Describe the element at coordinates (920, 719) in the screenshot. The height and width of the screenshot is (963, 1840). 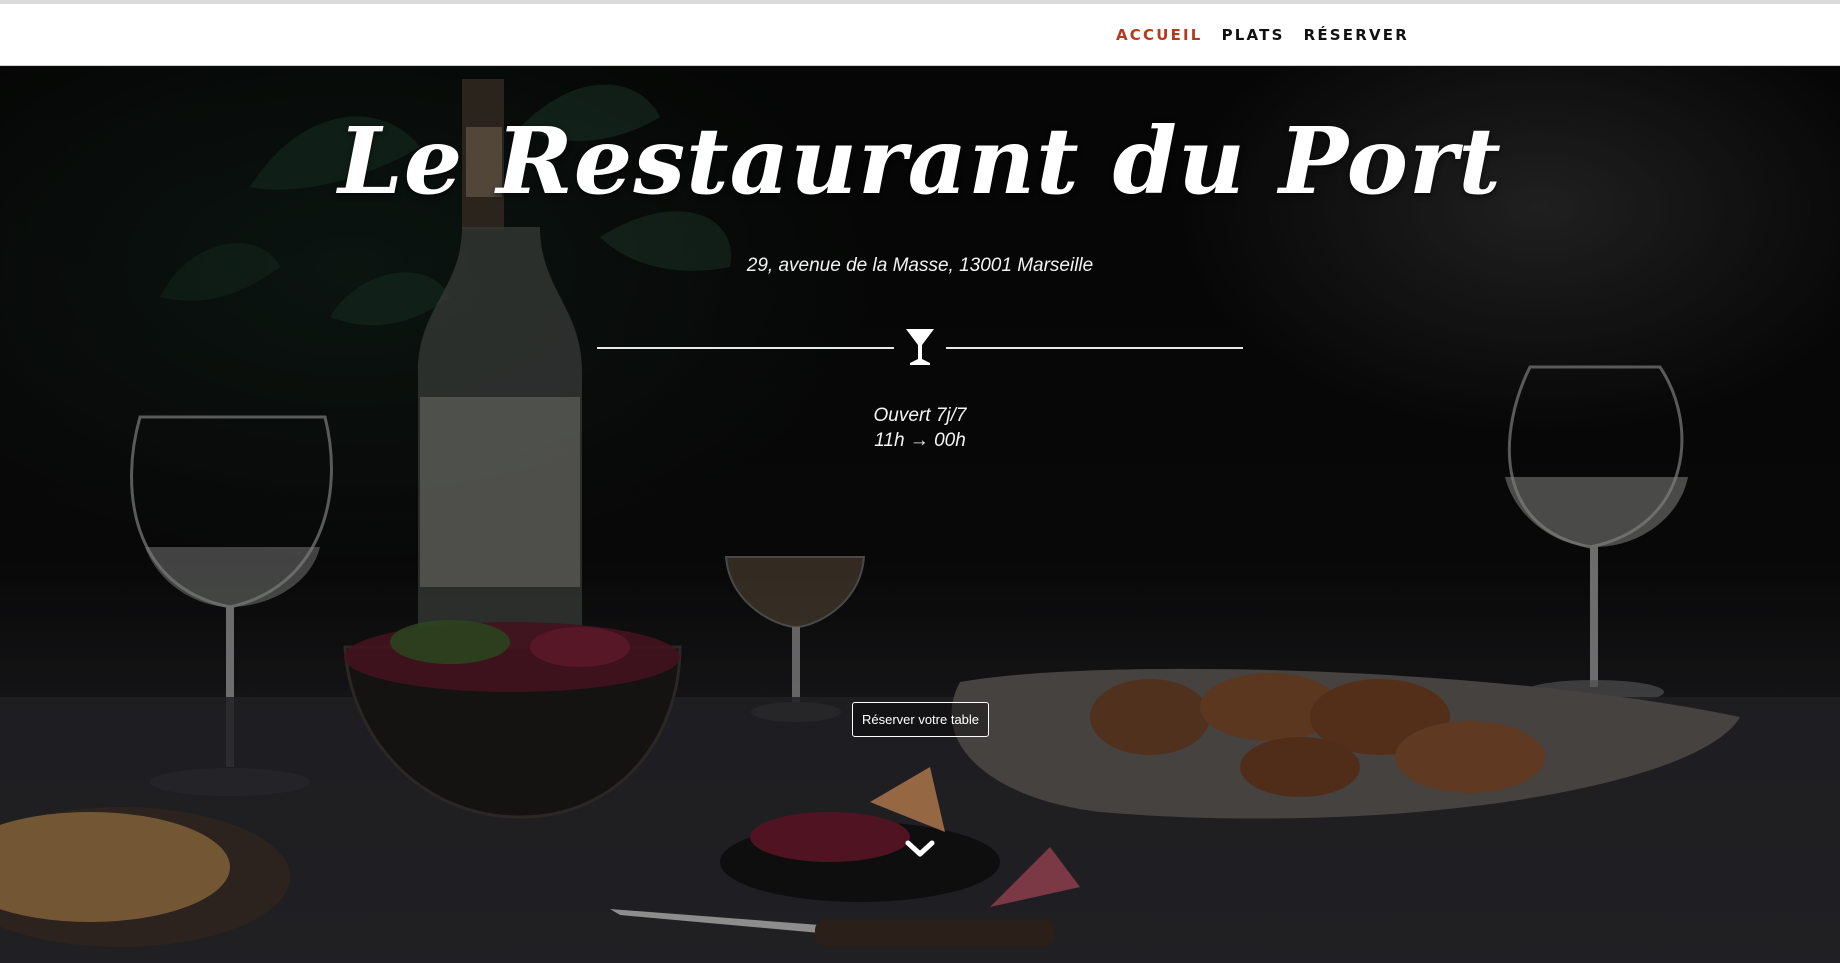
I see `reserve-table-button: Réserver votre table` at that location.